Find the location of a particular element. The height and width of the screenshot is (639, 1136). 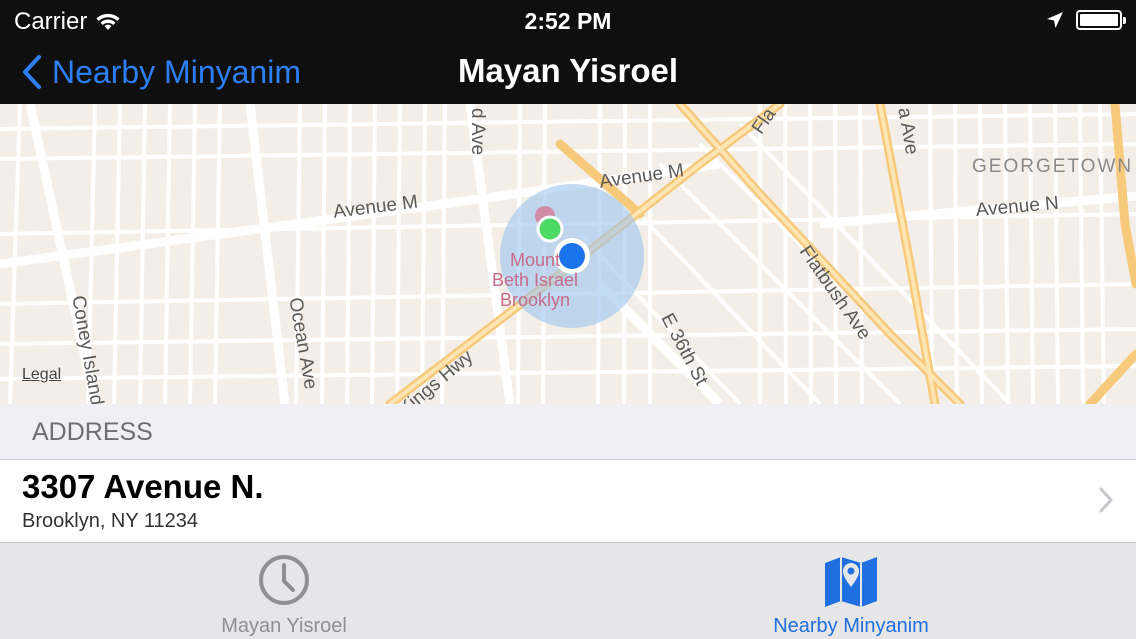

tab-label: Mayan Yisroel is located at coordinates (284, 626).